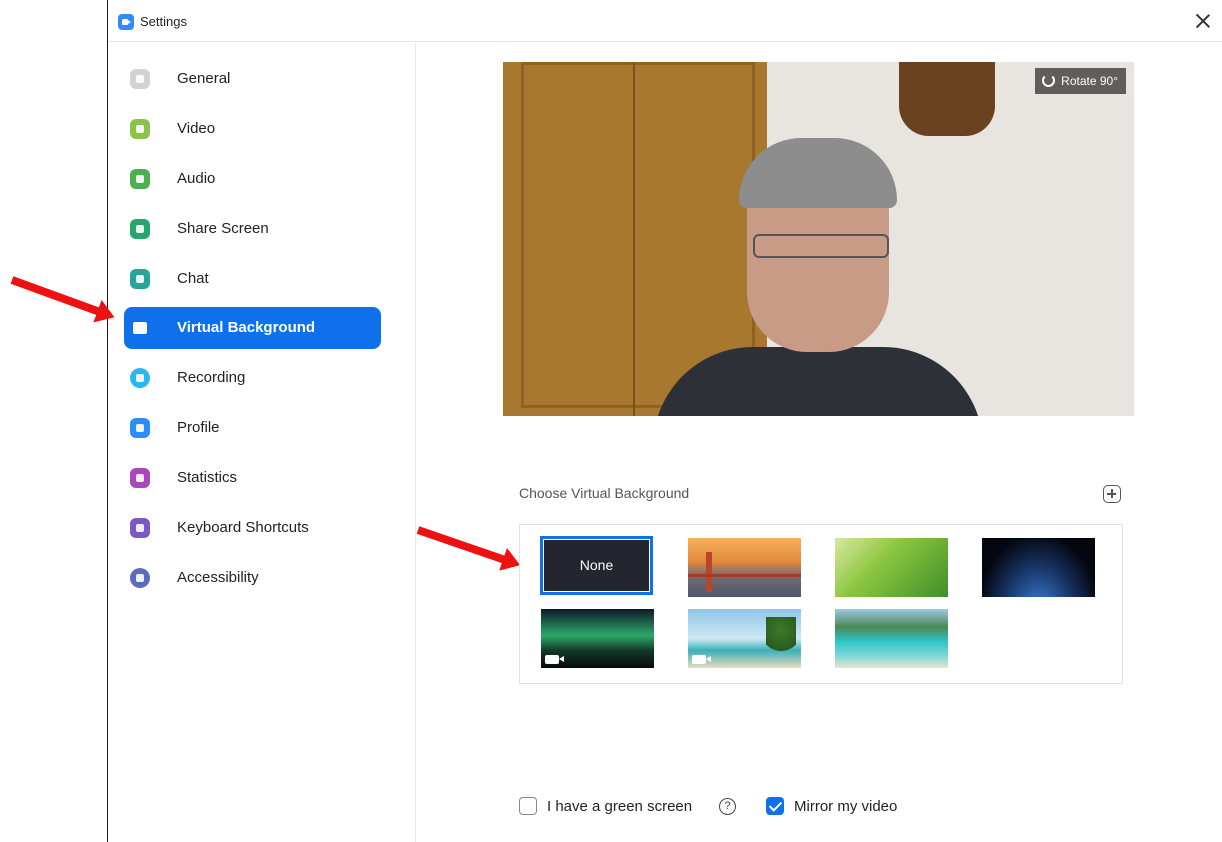 The height and width of the screenshot is (842, 1222). I want to click on record-icon, so click(140, 378).